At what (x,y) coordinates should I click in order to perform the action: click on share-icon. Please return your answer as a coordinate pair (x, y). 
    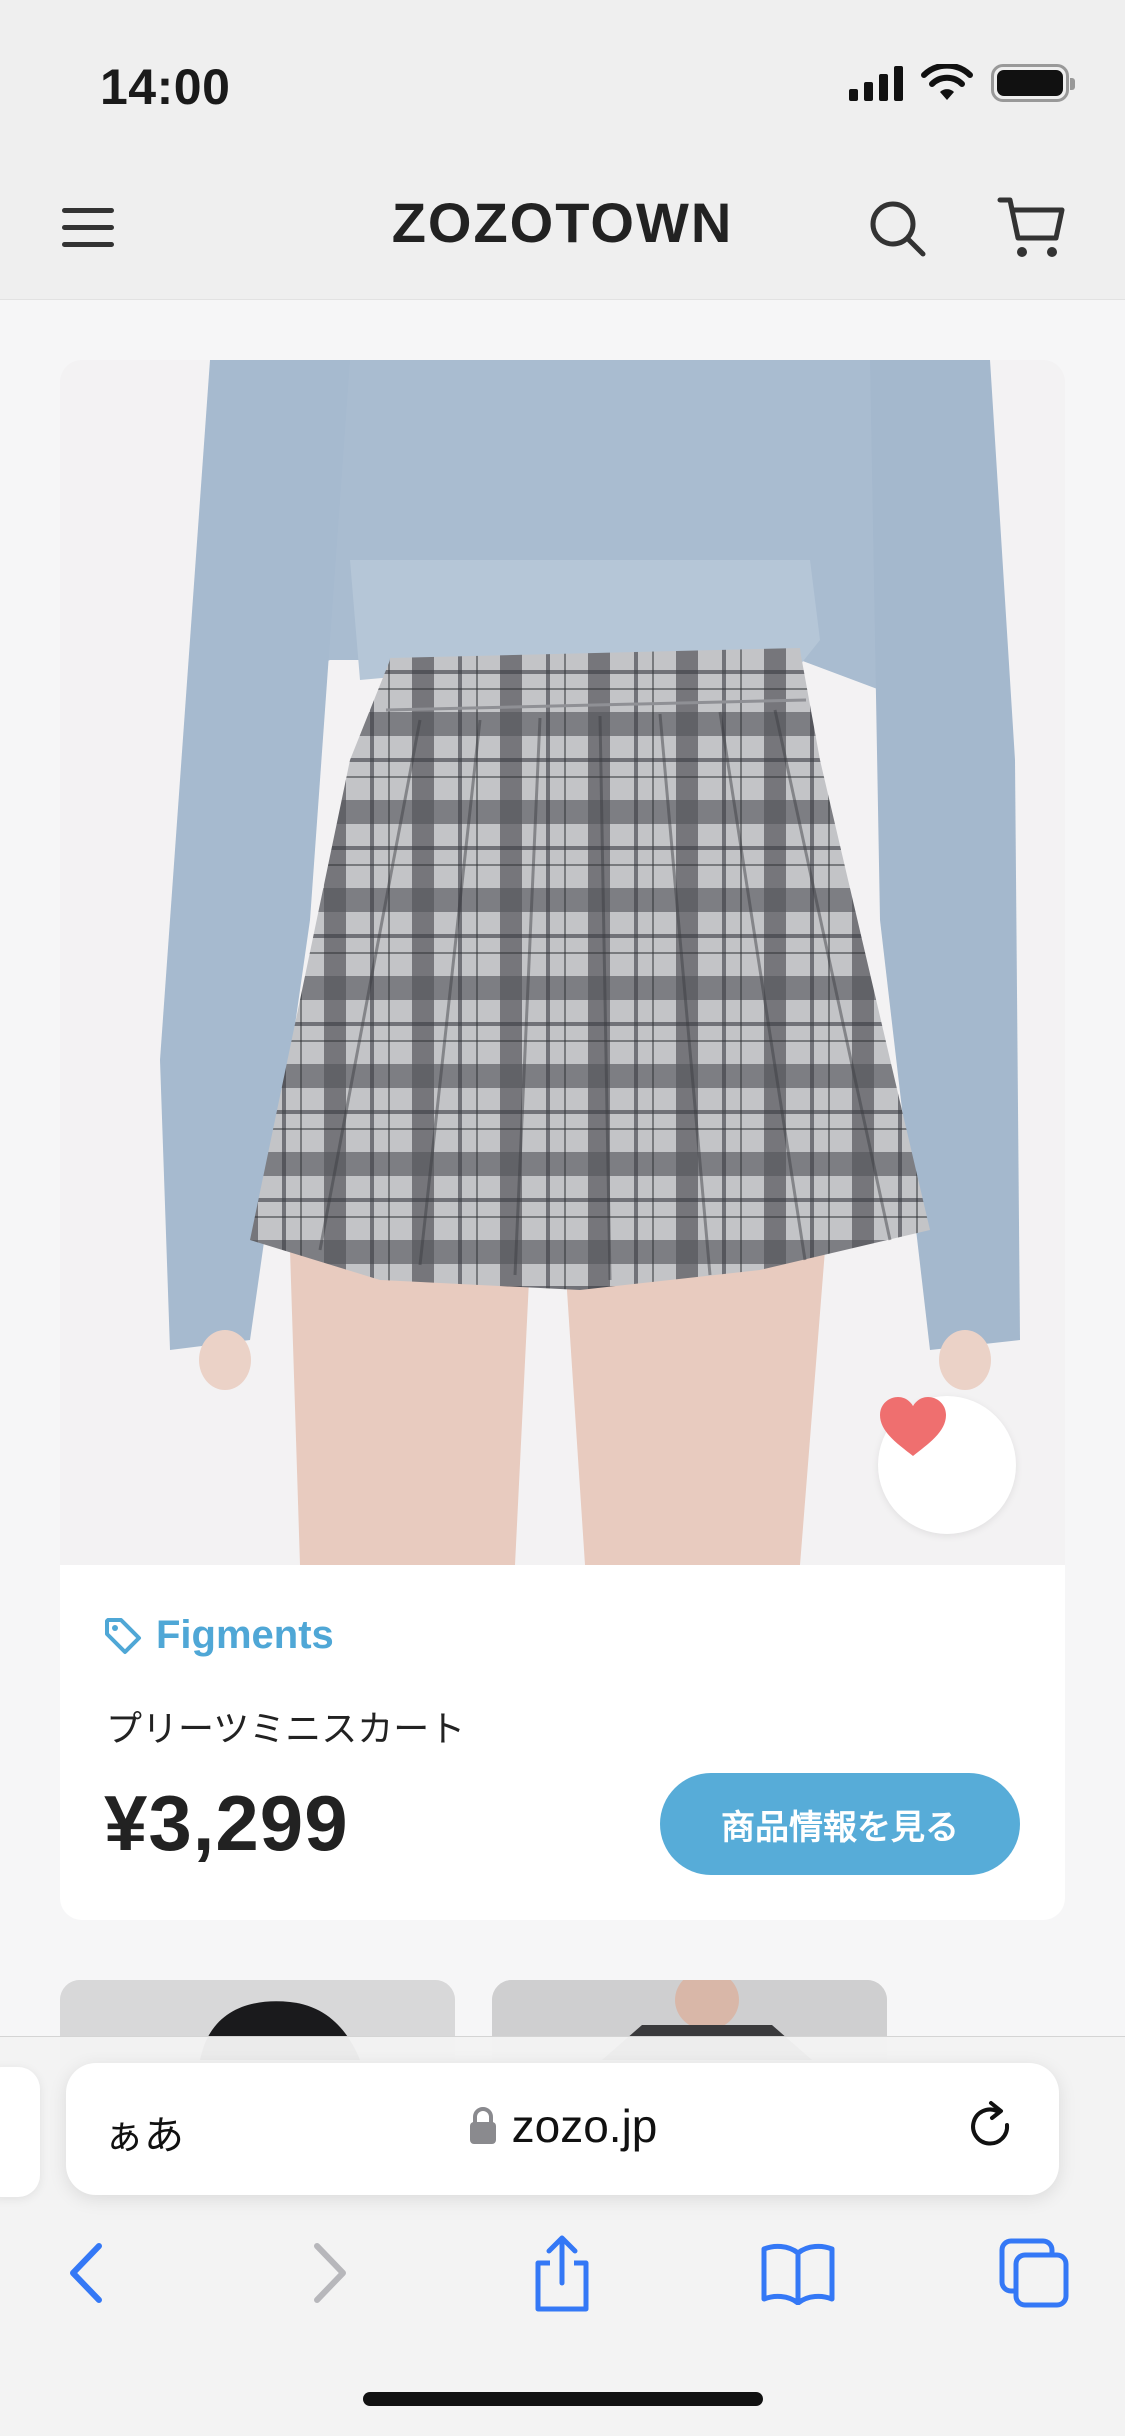
    Looking at the image, I should click on (562, 2273).